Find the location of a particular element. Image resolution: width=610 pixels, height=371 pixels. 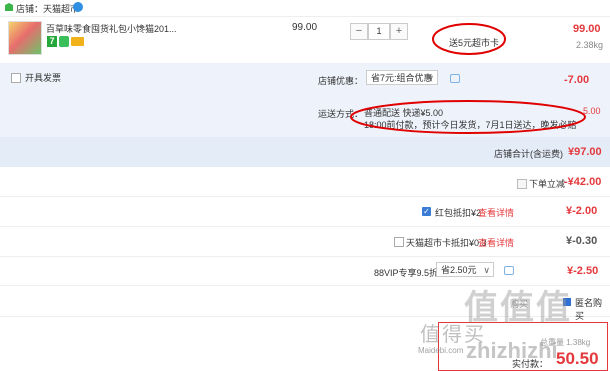

annotation-ellipse-gift is located at coordinates (469, 39).